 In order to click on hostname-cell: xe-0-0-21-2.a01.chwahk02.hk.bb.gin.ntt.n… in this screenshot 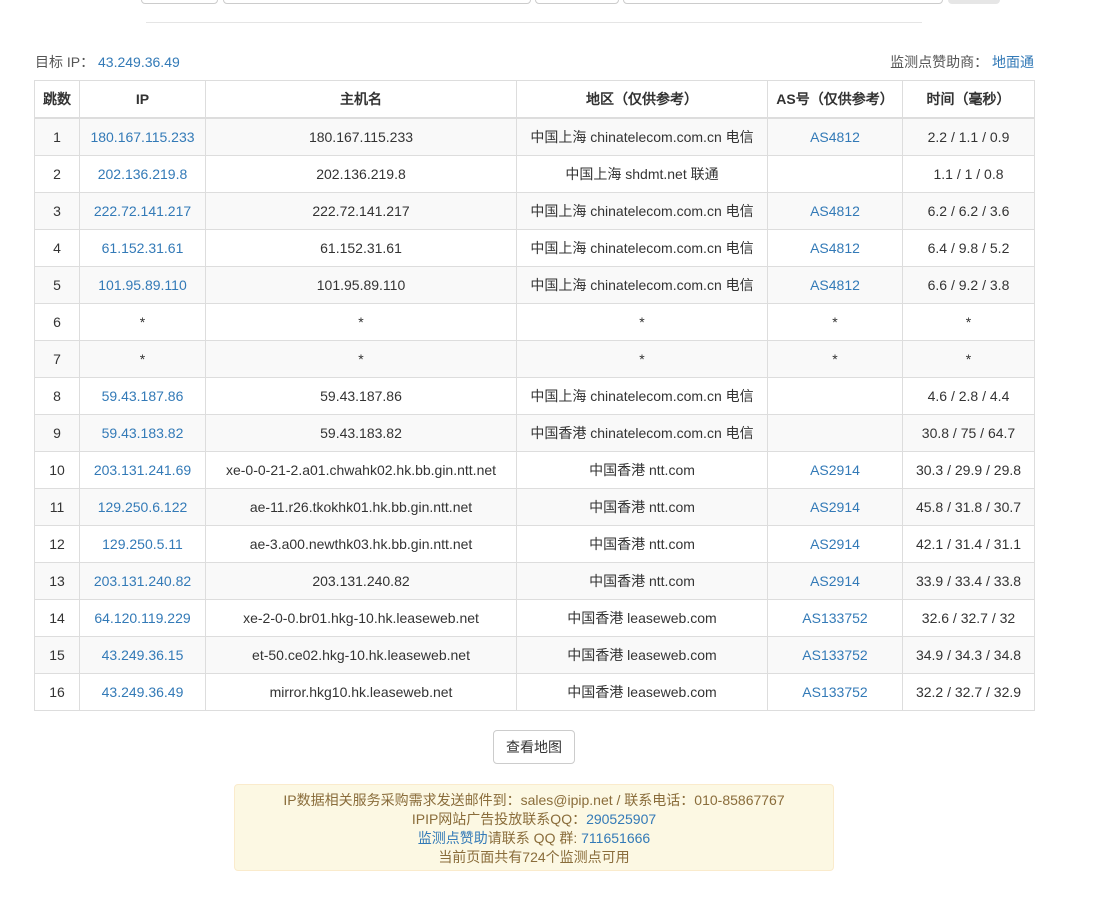, I will do `click(361, 470)`.